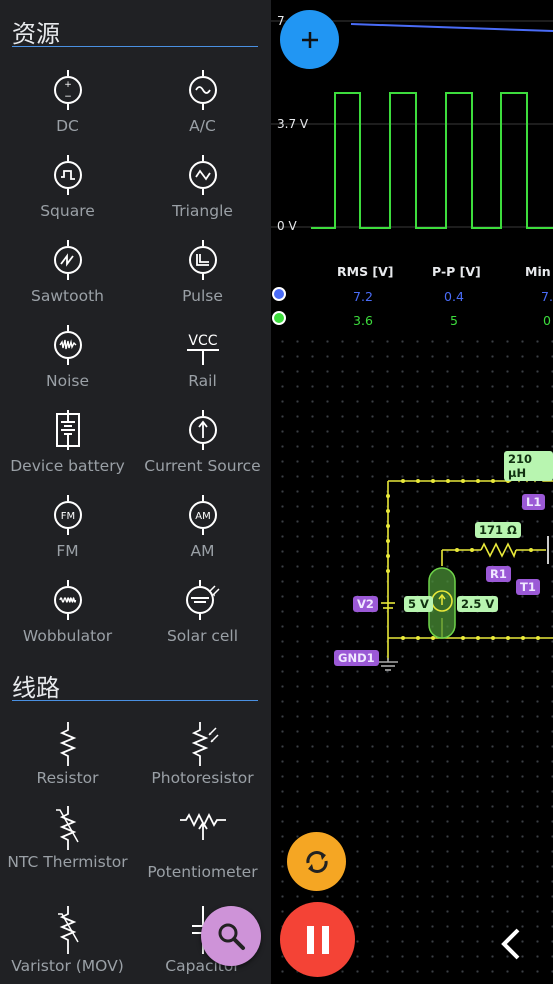 Image resolution: width=553 pixels, height=984 pixels. I want to click on plus-icon, so click(309, 39).